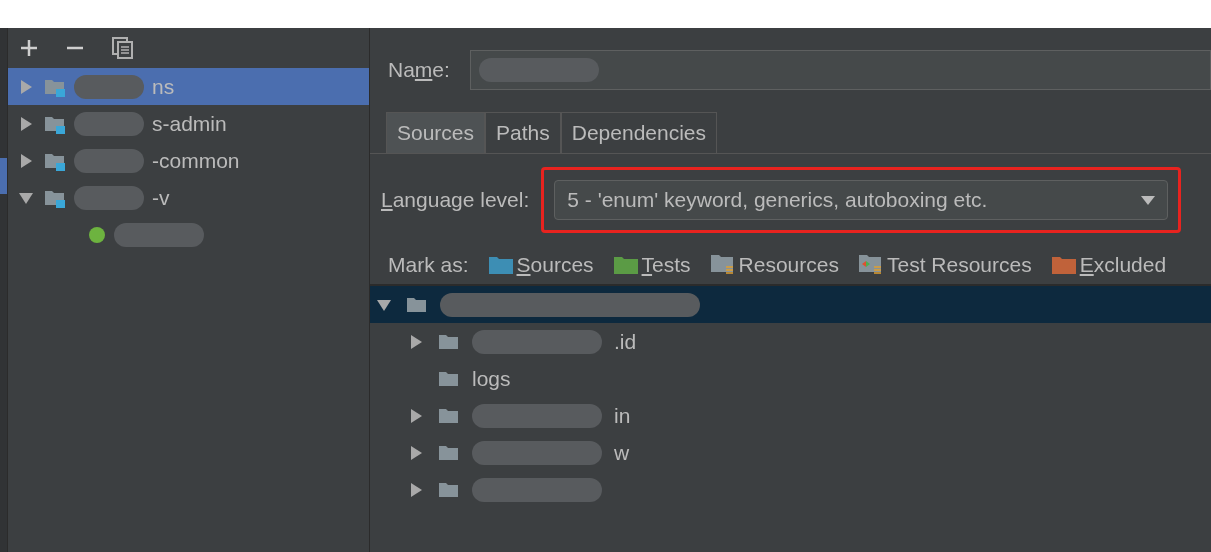 This screenshot has width=1211, height=552. I want to click on folder-name: logs, so click(491, 378).